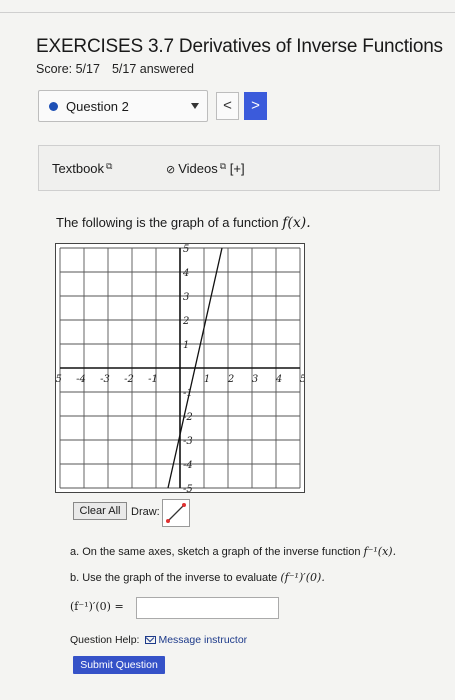 Image resolution: width=455 pixels, height=700 pixels. I want to click on textbook-link: Textbook ⧉, so click(82, 168).